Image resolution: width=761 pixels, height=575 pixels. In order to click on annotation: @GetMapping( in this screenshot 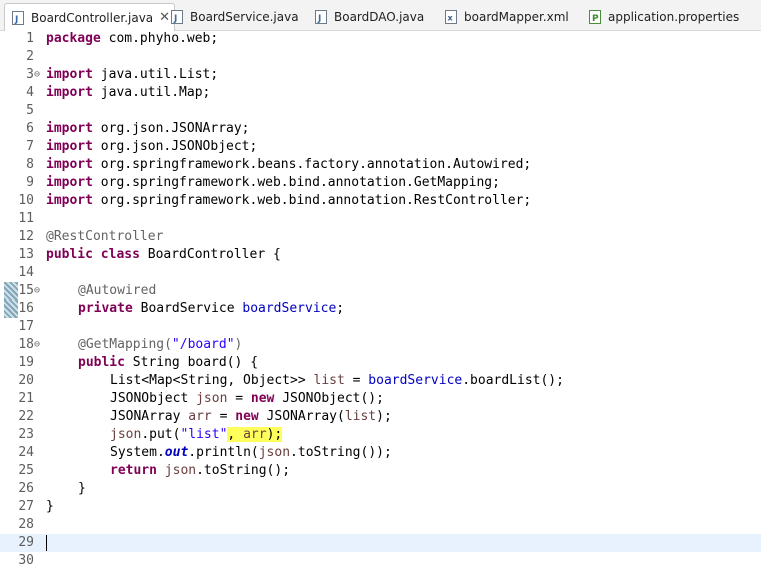, I will do `click(125, 344)`.